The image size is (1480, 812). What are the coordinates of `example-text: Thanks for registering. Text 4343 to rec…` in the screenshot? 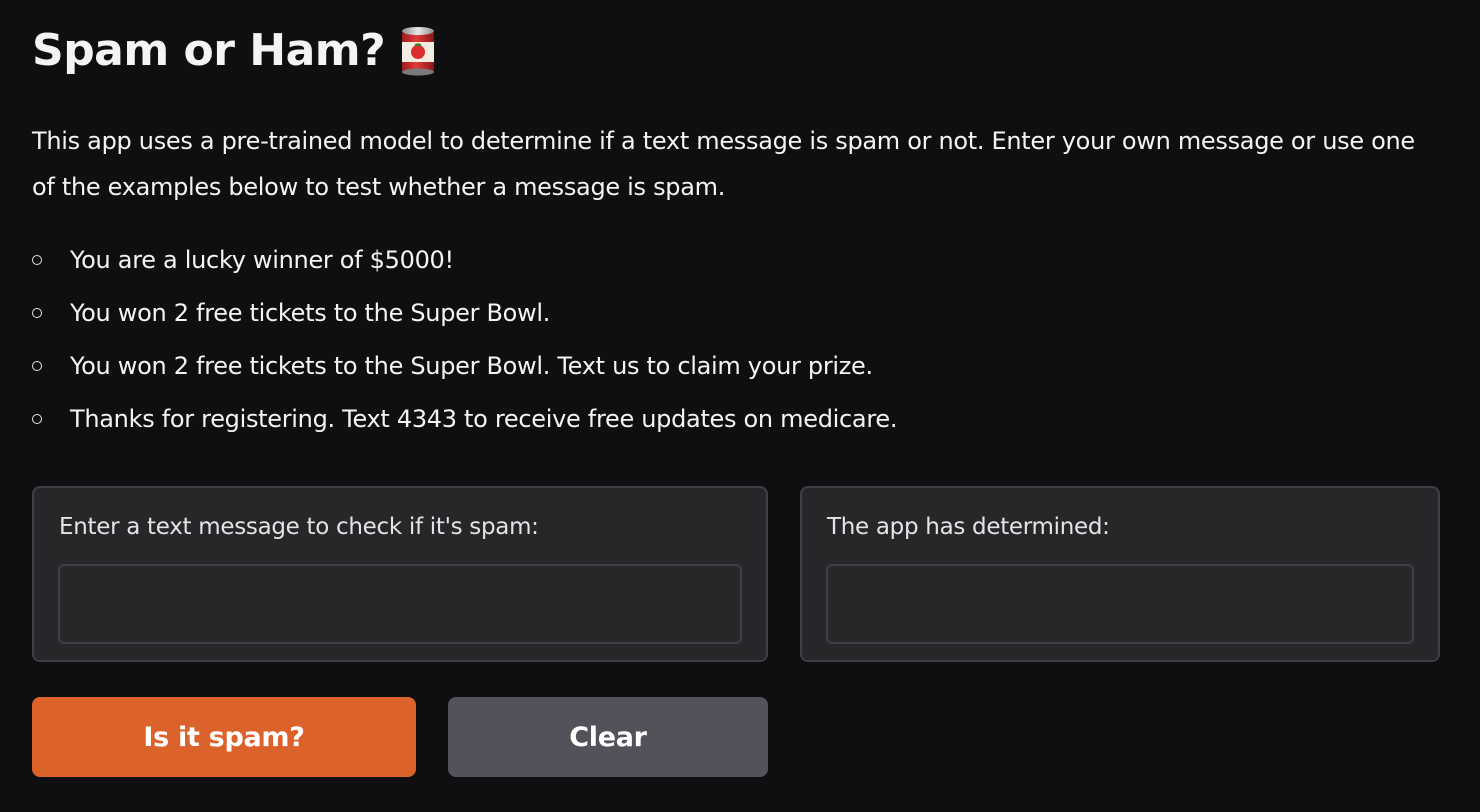 It's located at (484, 419).